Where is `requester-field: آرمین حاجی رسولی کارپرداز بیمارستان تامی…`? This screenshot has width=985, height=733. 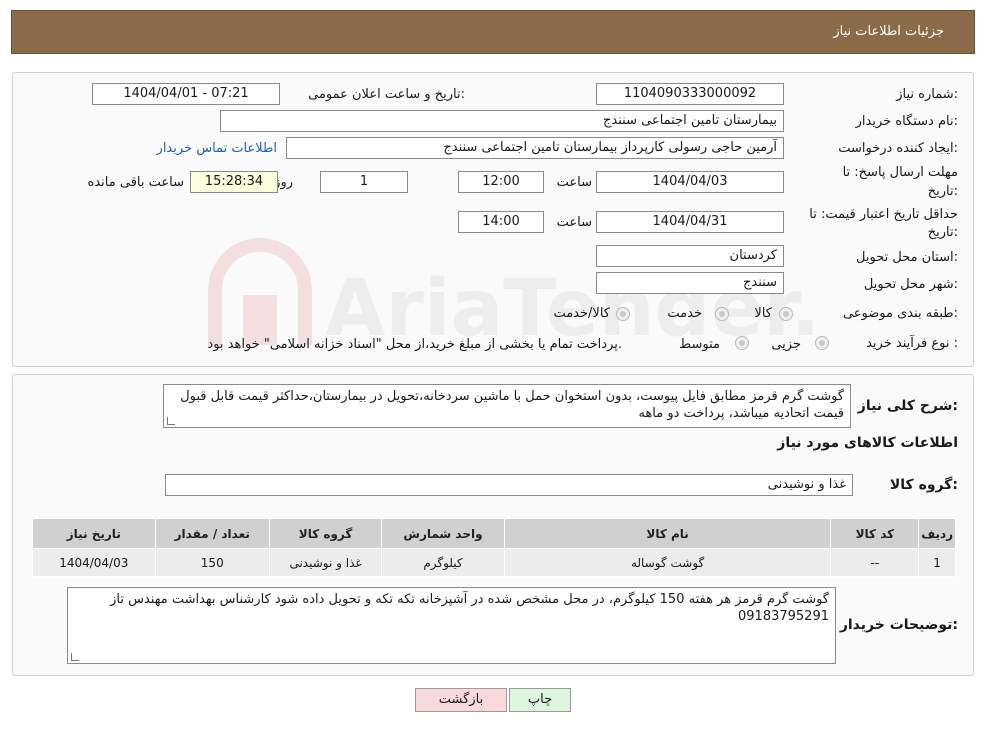 requester-field: آرمین حاجی رسولی کارپرداز بیمارستان تامی… is located at coordinates (535, 148).